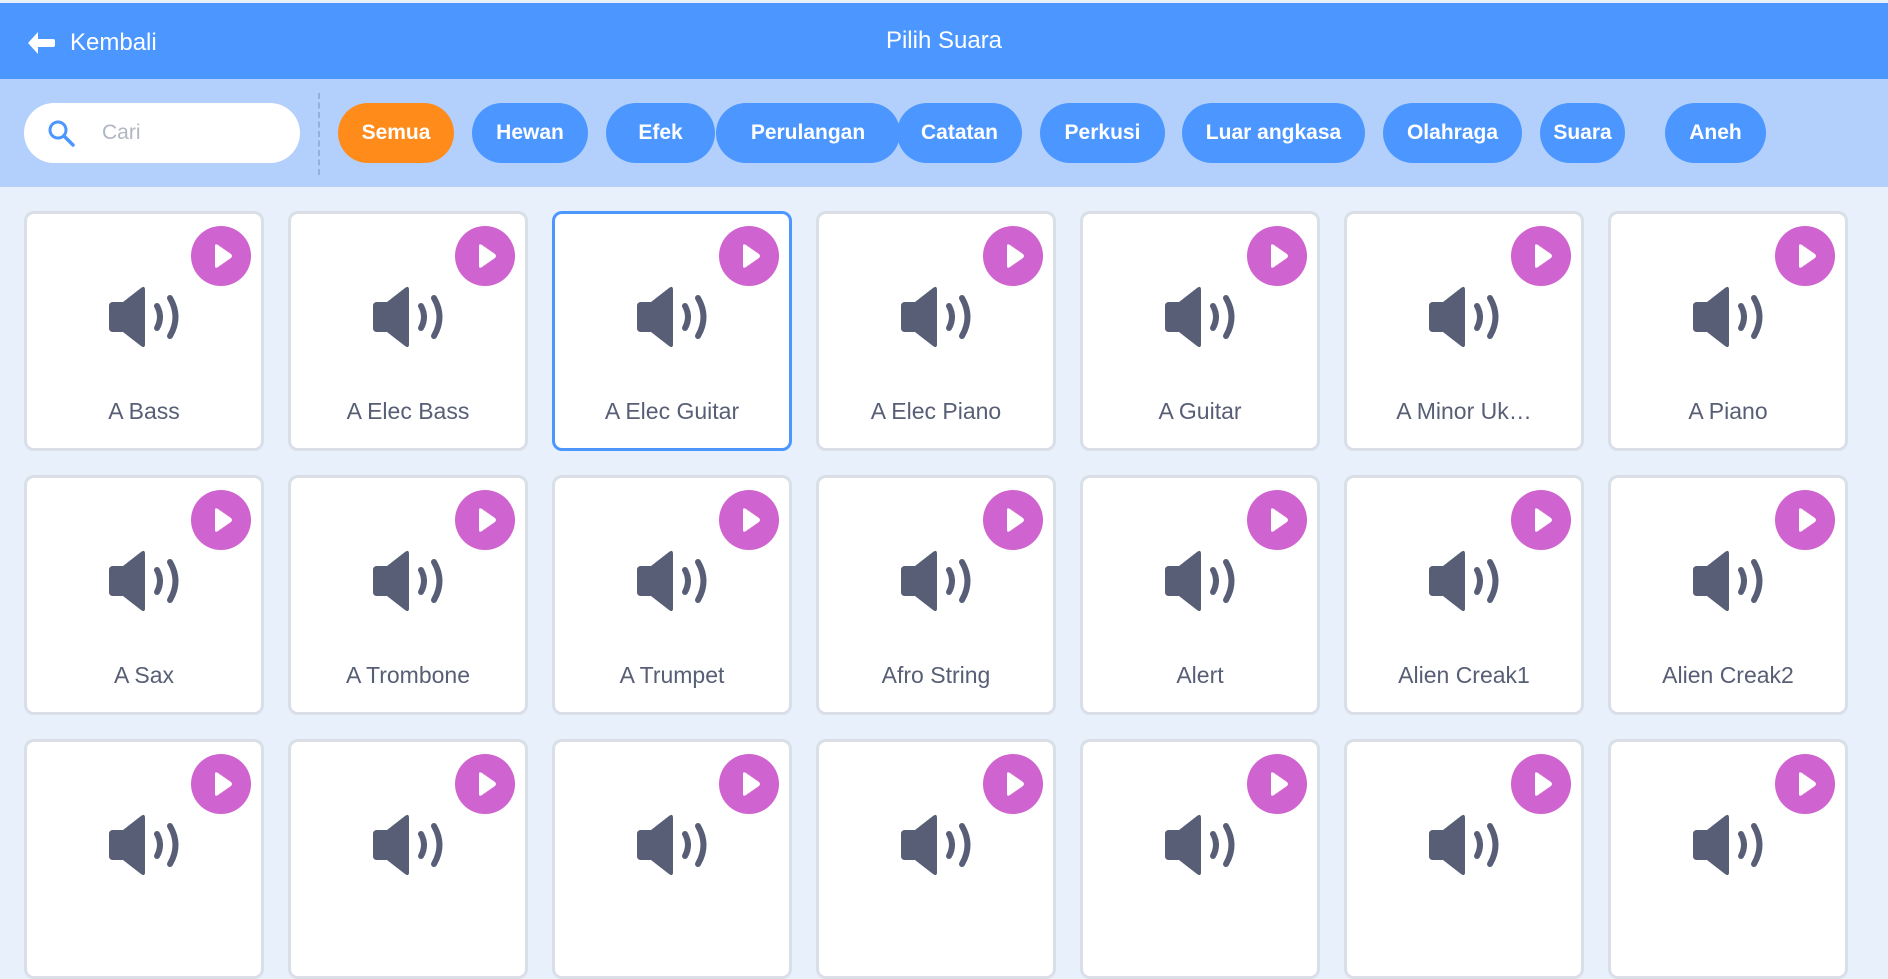 This screenshot has height=979, width=1888. I want to click on sound-card: A Bass, so click(144, 331).